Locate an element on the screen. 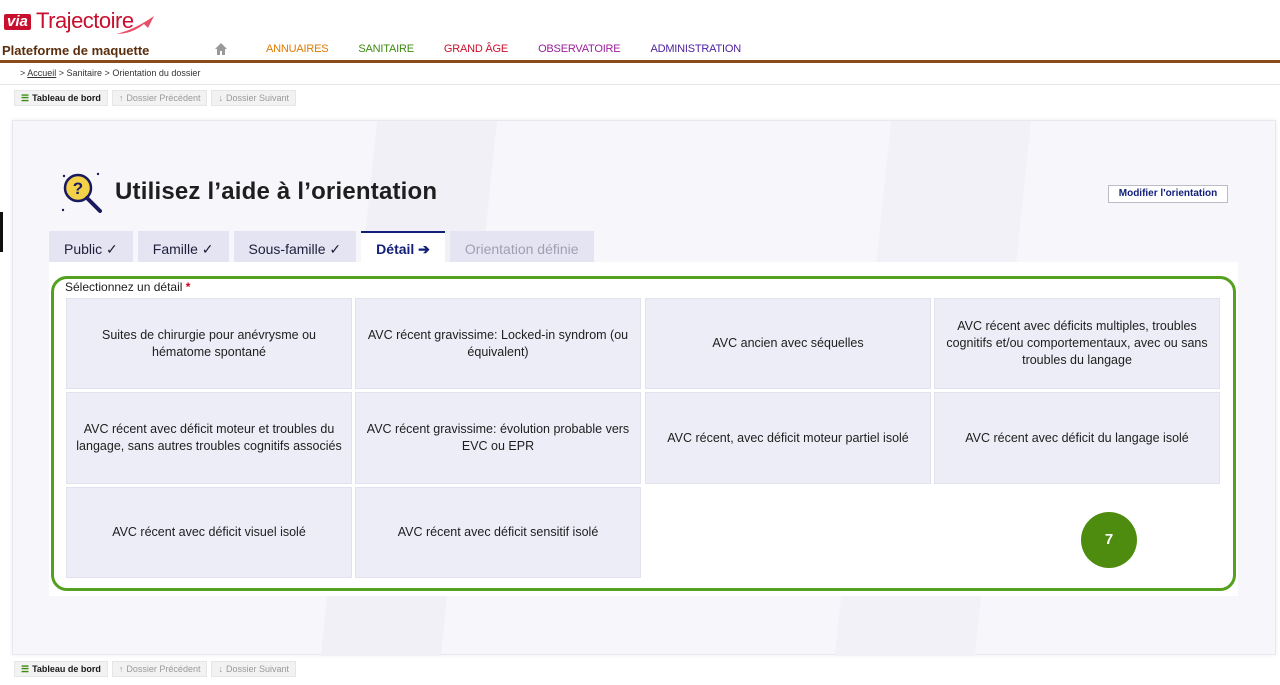 The height and width of the screenshot is (685, 1280). tab-sous-famille: Sous-famille ✓ is located at coordinates (295, 246).